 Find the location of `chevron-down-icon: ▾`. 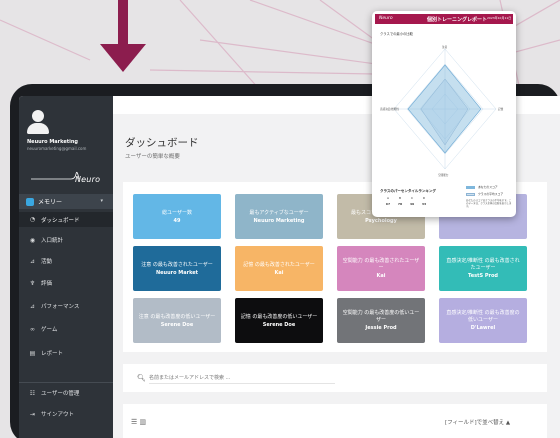

chevron-down-icon: ▾ is located at coordinates (101, 201).